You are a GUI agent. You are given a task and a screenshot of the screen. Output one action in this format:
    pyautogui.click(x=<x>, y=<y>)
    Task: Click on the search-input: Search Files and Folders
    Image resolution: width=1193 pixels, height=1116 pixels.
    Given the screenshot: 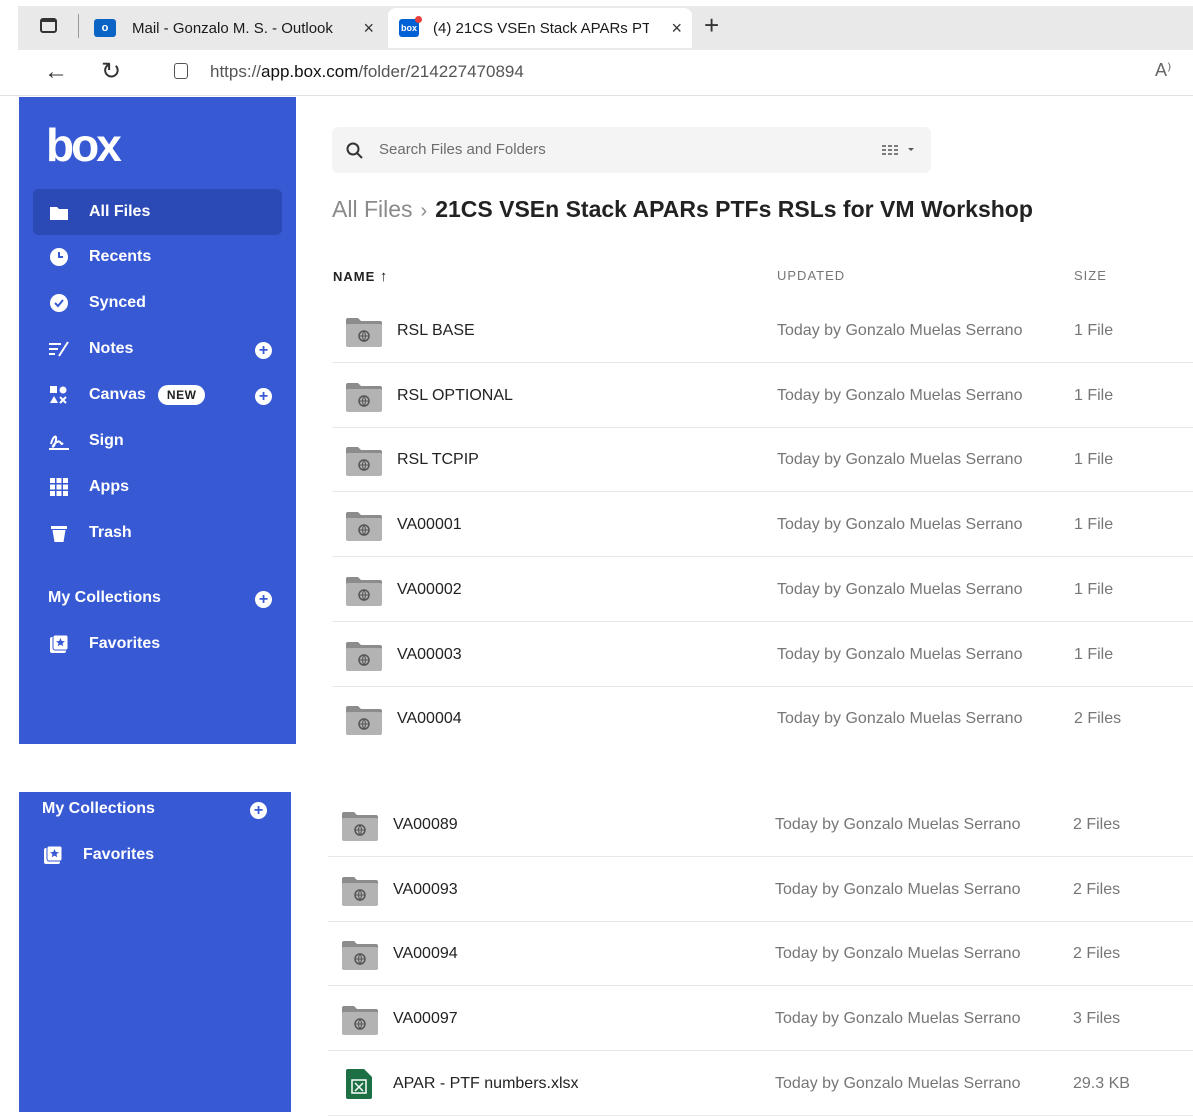 What is the action you would take?
    pyautogui.click(x=462, y=149)
    